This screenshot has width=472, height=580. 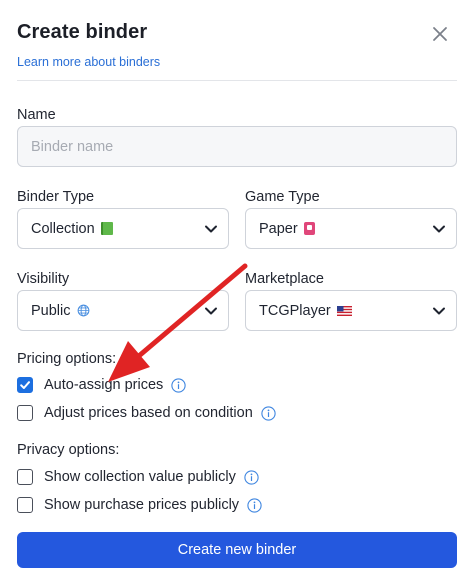 I want to click on auto-assign-prices-label: Auto-assign prices, so click(x=104, y=385).